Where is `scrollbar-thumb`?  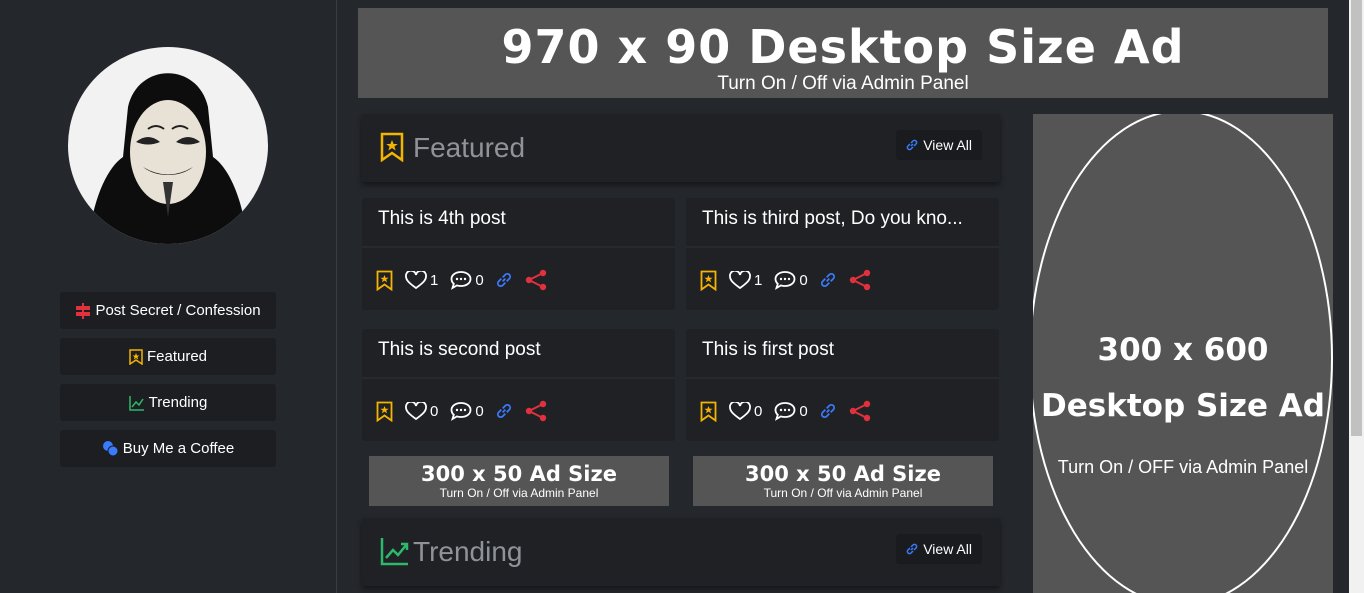
scrollbar-thumb is located at coordinates (1356, 218).